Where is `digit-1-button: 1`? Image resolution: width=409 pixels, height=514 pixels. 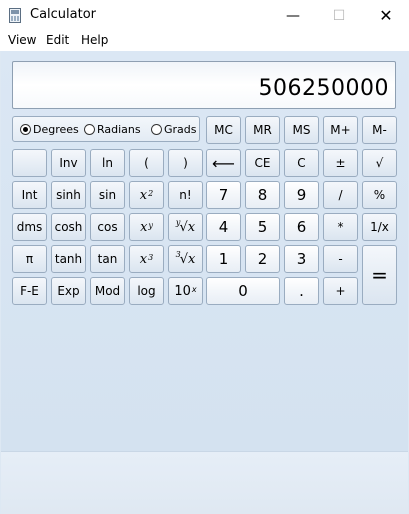
digit-1-button: 1 is located at coordinates (223, 259).